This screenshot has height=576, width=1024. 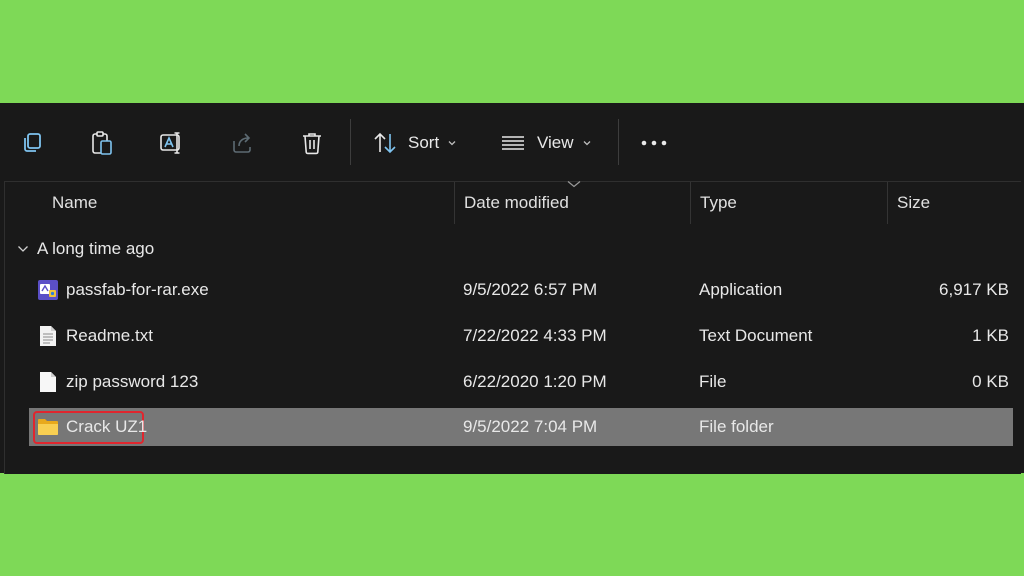 What do you see at coordinates (385, 143) in the screenshot?
I see `sort-icon` at bounding box center [385, 143].